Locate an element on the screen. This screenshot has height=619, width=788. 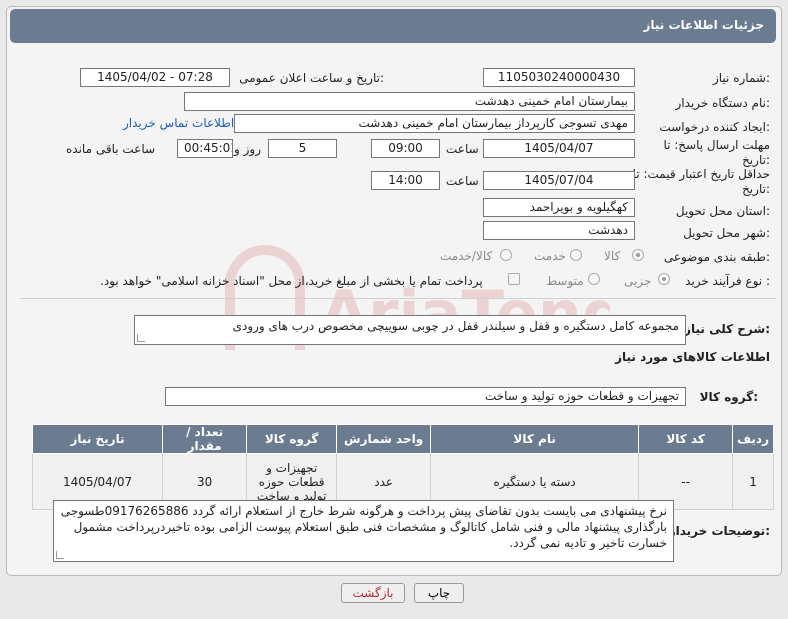
announce-date-label: تاریخ و ساعت اعلان عمومی: is located at coordinates (311, 78).